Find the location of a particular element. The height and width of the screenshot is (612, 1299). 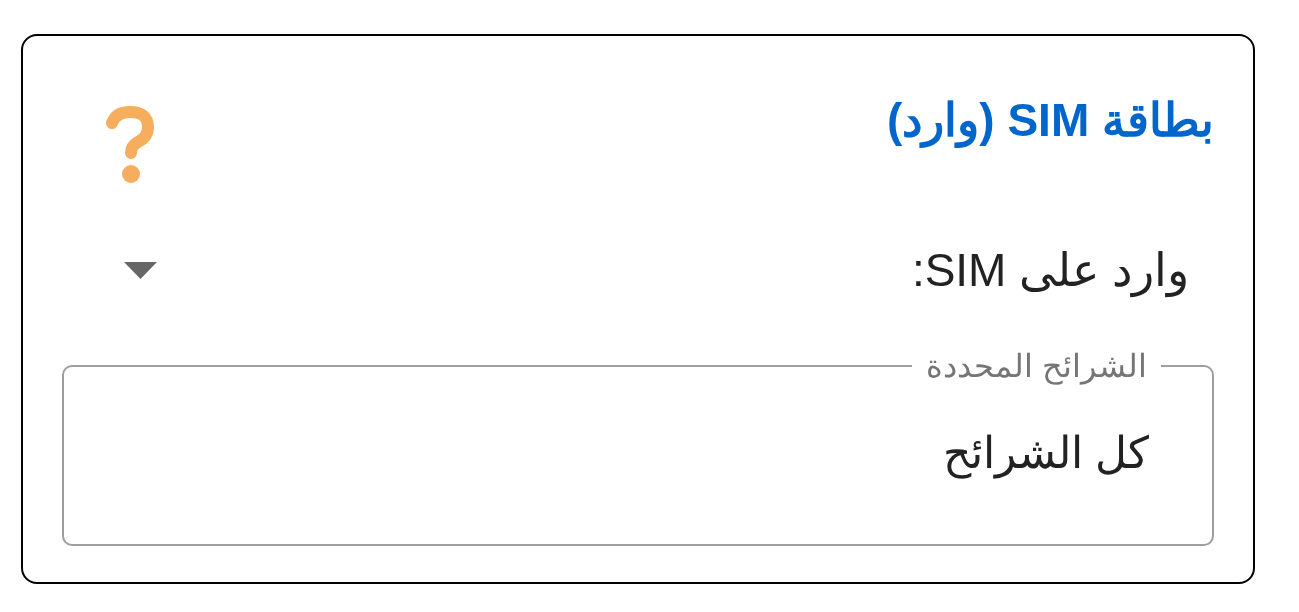

caret-icon is located at coordinates (140, 270).